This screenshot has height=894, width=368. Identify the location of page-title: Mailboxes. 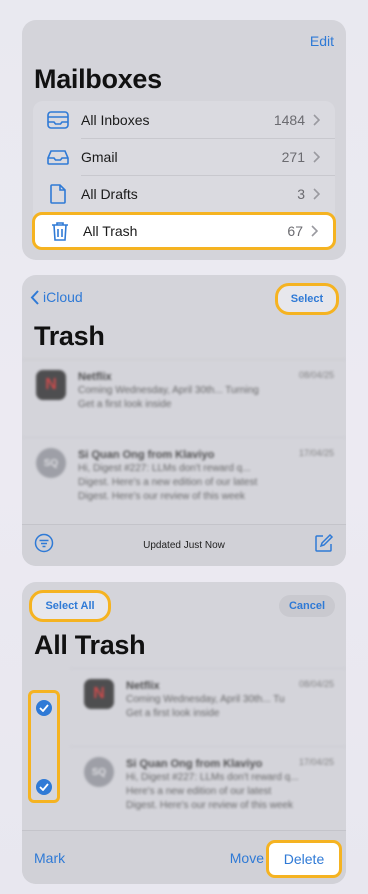
(98, 79).